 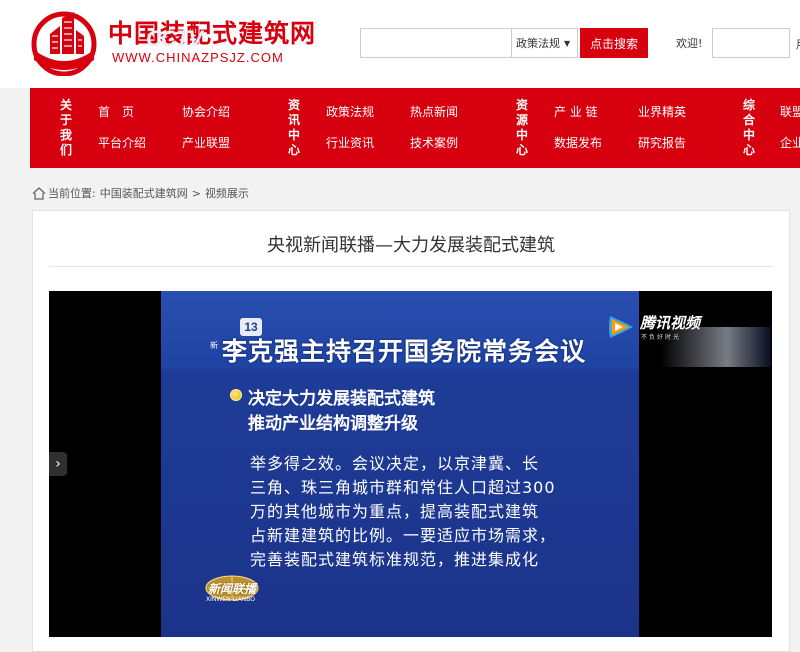 I want to click on username-input, so click(x=751, y=43).